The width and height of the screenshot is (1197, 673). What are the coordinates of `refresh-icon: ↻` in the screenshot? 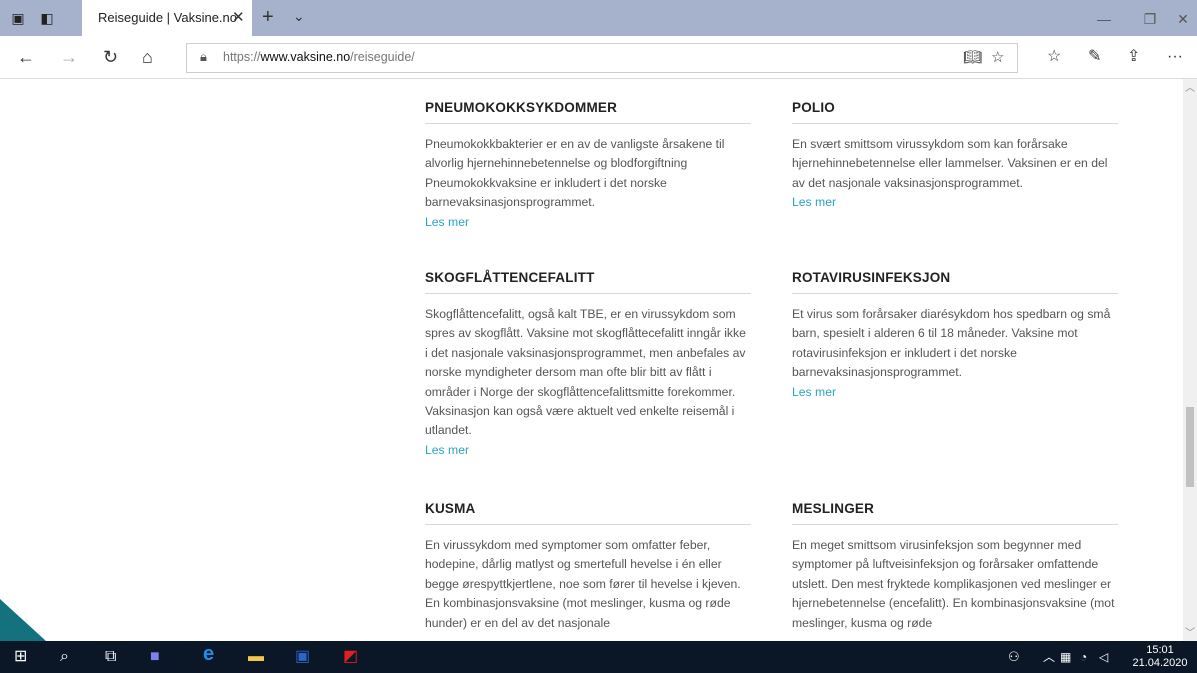 It's located at (110, 57).